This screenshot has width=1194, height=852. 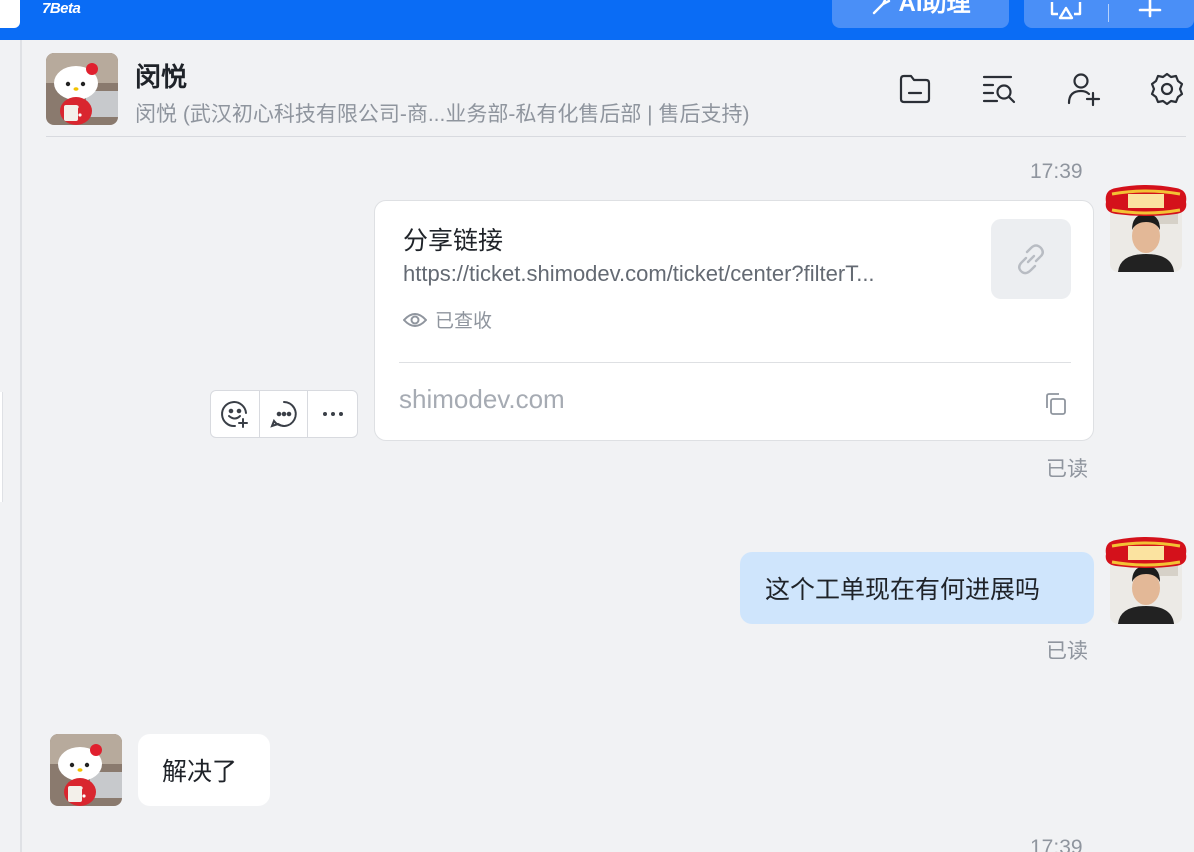 What do you see at coordinates (46, 8) in the screenshot?
I see `logo-mark-icon: 7` at bounding box center [46, 8].